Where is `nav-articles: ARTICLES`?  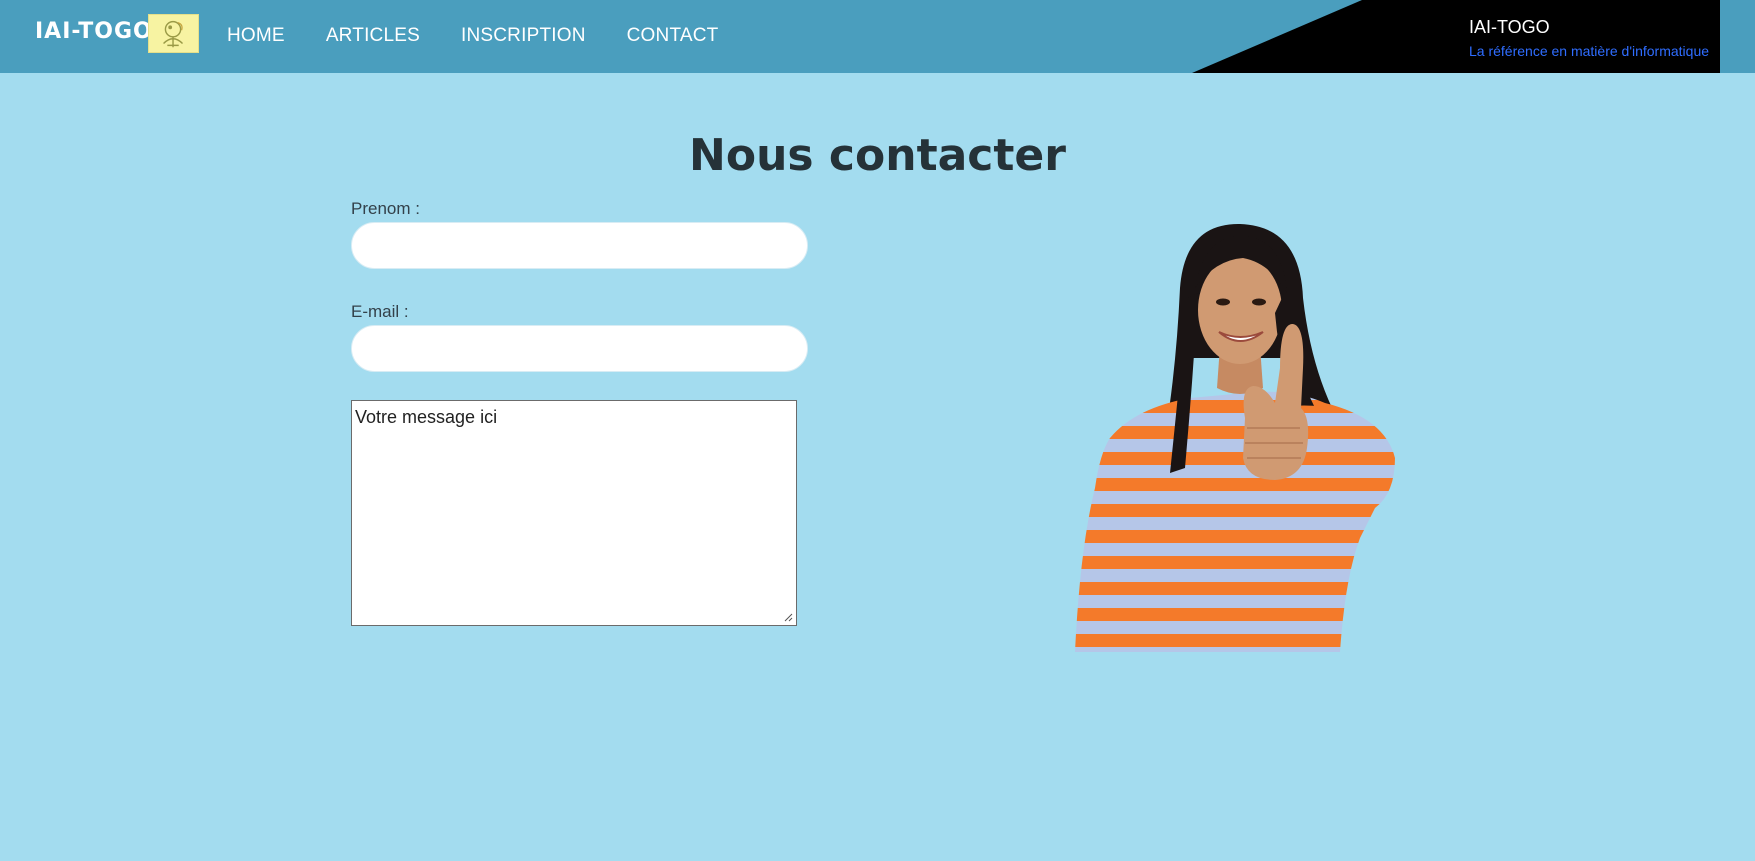 nav-articles: ARTICLES is located at coordinates (373, 36).